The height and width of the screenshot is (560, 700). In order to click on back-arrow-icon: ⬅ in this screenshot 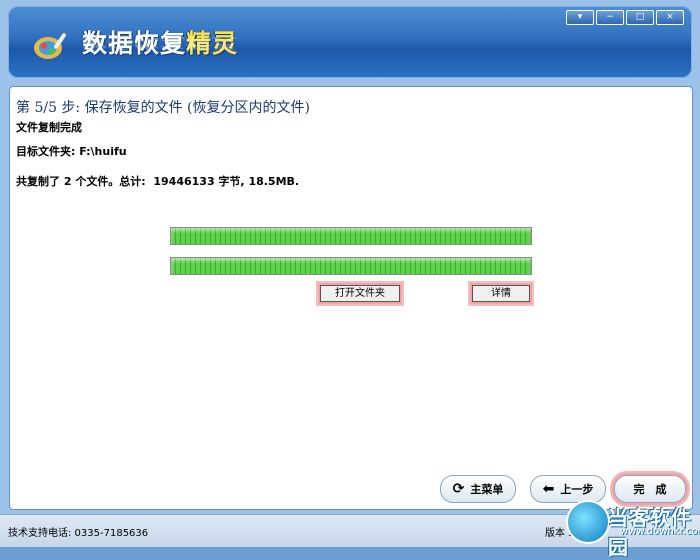, I will do `click(548, 489)`.